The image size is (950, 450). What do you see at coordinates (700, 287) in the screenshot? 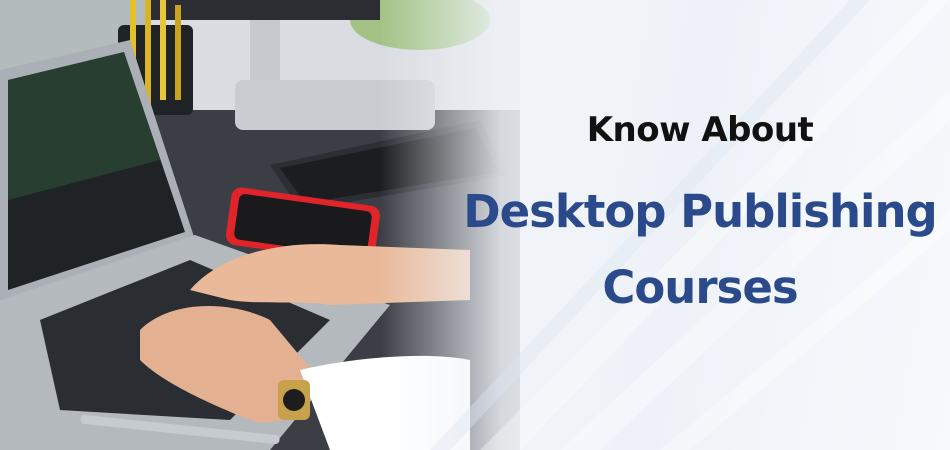
I see `title-line-2: Courses` at bounding box center [700, 287].